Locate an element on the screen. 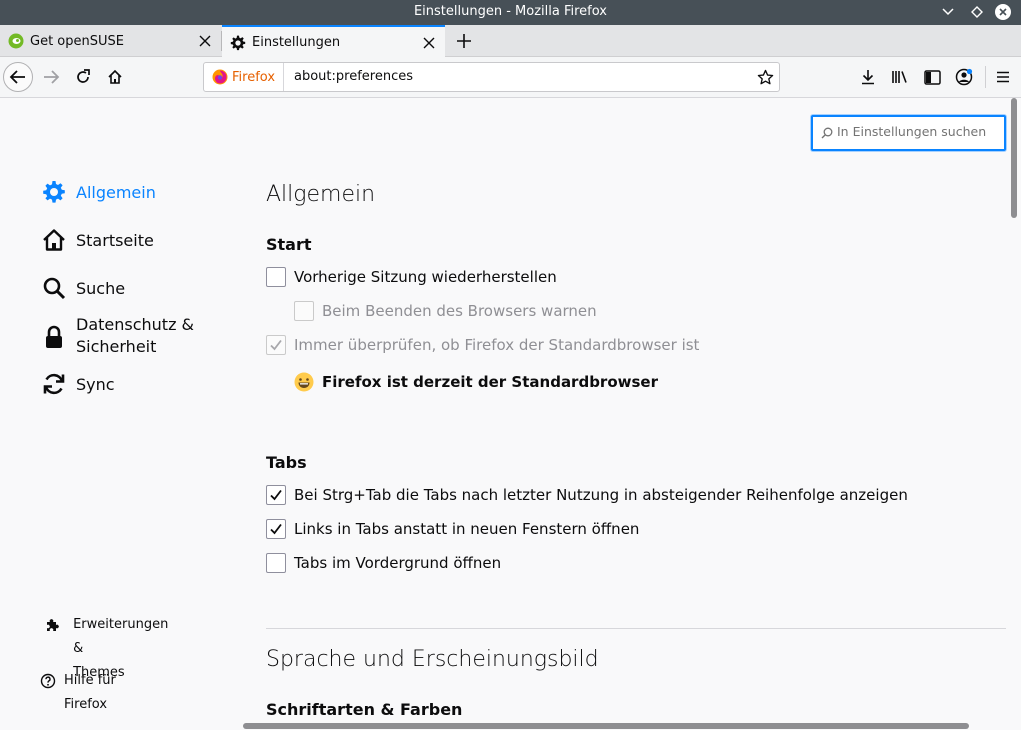  window-titlebar: Einstellungen - Mozilla Firefox is located at coordinates (510, 12).